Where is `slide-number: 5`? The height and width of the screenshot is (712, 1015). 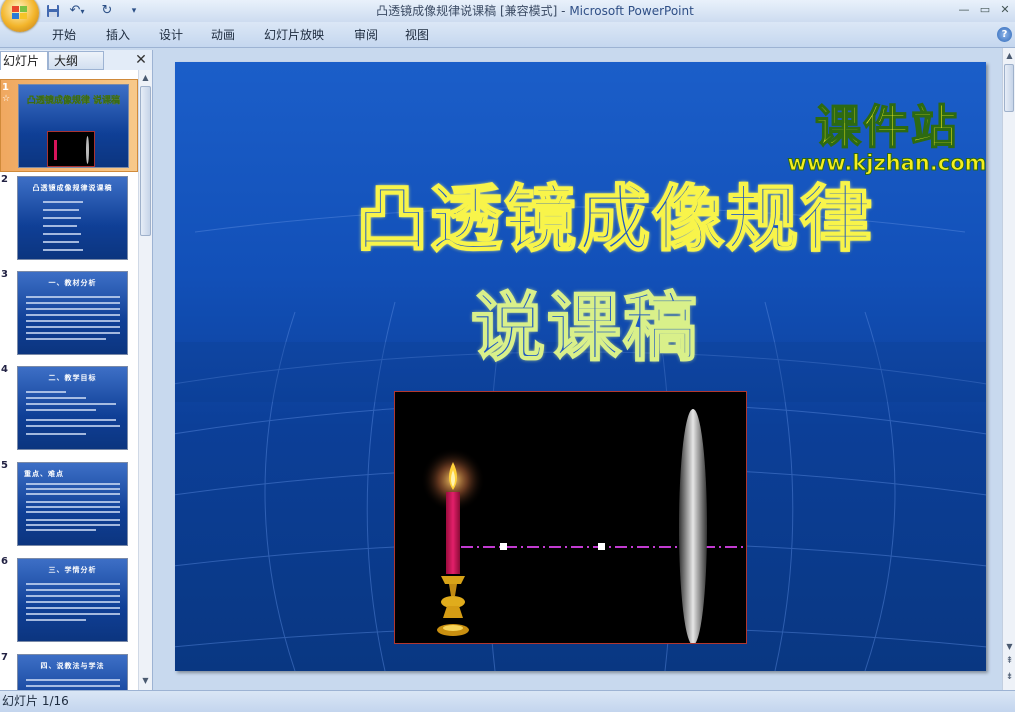
slide-number: 5 is located at coordinates (4, 465).